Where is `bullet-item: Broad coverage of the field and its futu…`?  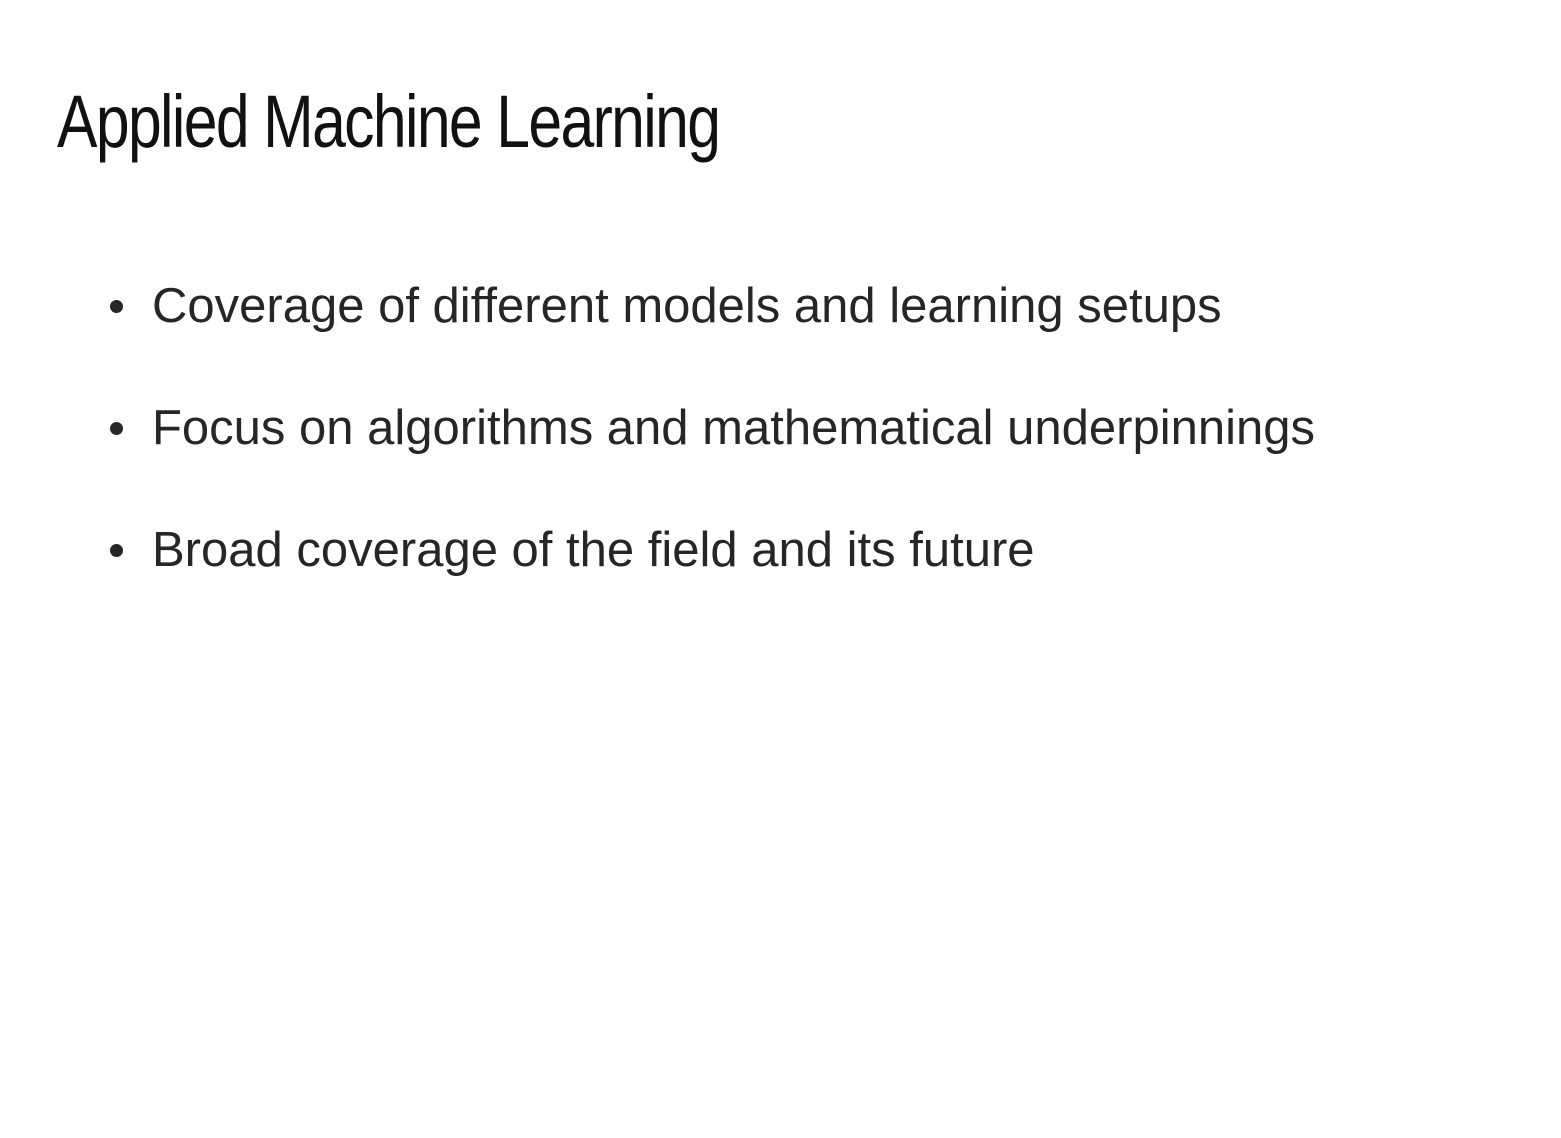 bullet-item: Broad coverage of the field and its futu… is located at coordinates (572, 550).